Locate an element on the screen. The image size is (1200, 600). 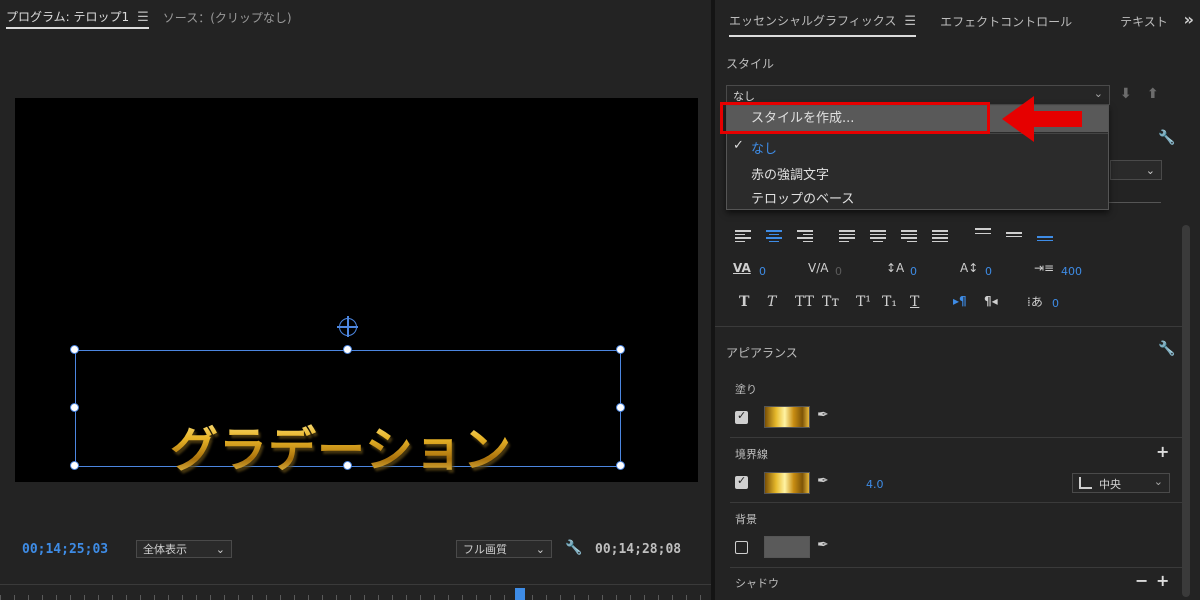
duration-timecode: 00;14;28;08 is located at coordinates (638, 549).